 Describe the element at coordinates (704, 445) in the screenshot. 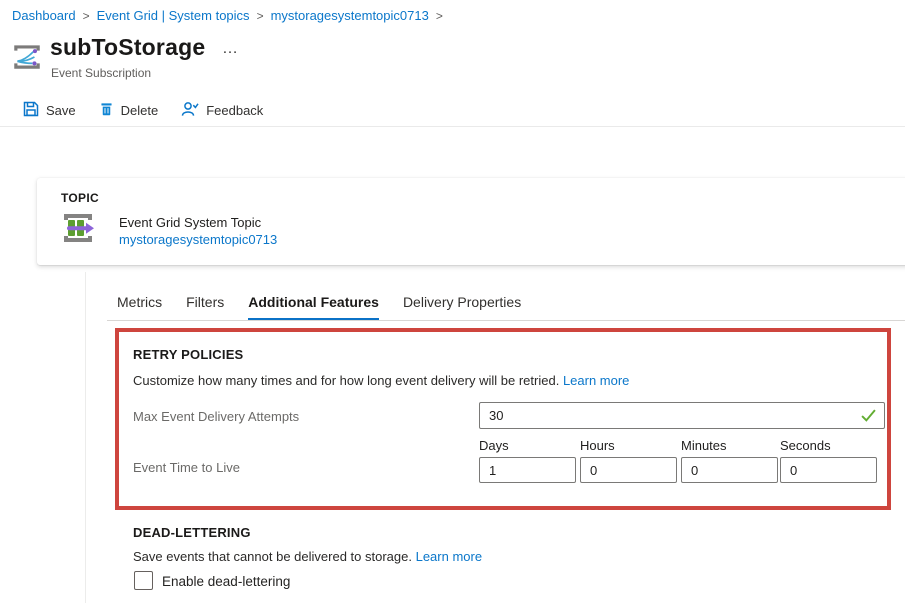

I see `ttl-minutes-label: Minutes` at that location.